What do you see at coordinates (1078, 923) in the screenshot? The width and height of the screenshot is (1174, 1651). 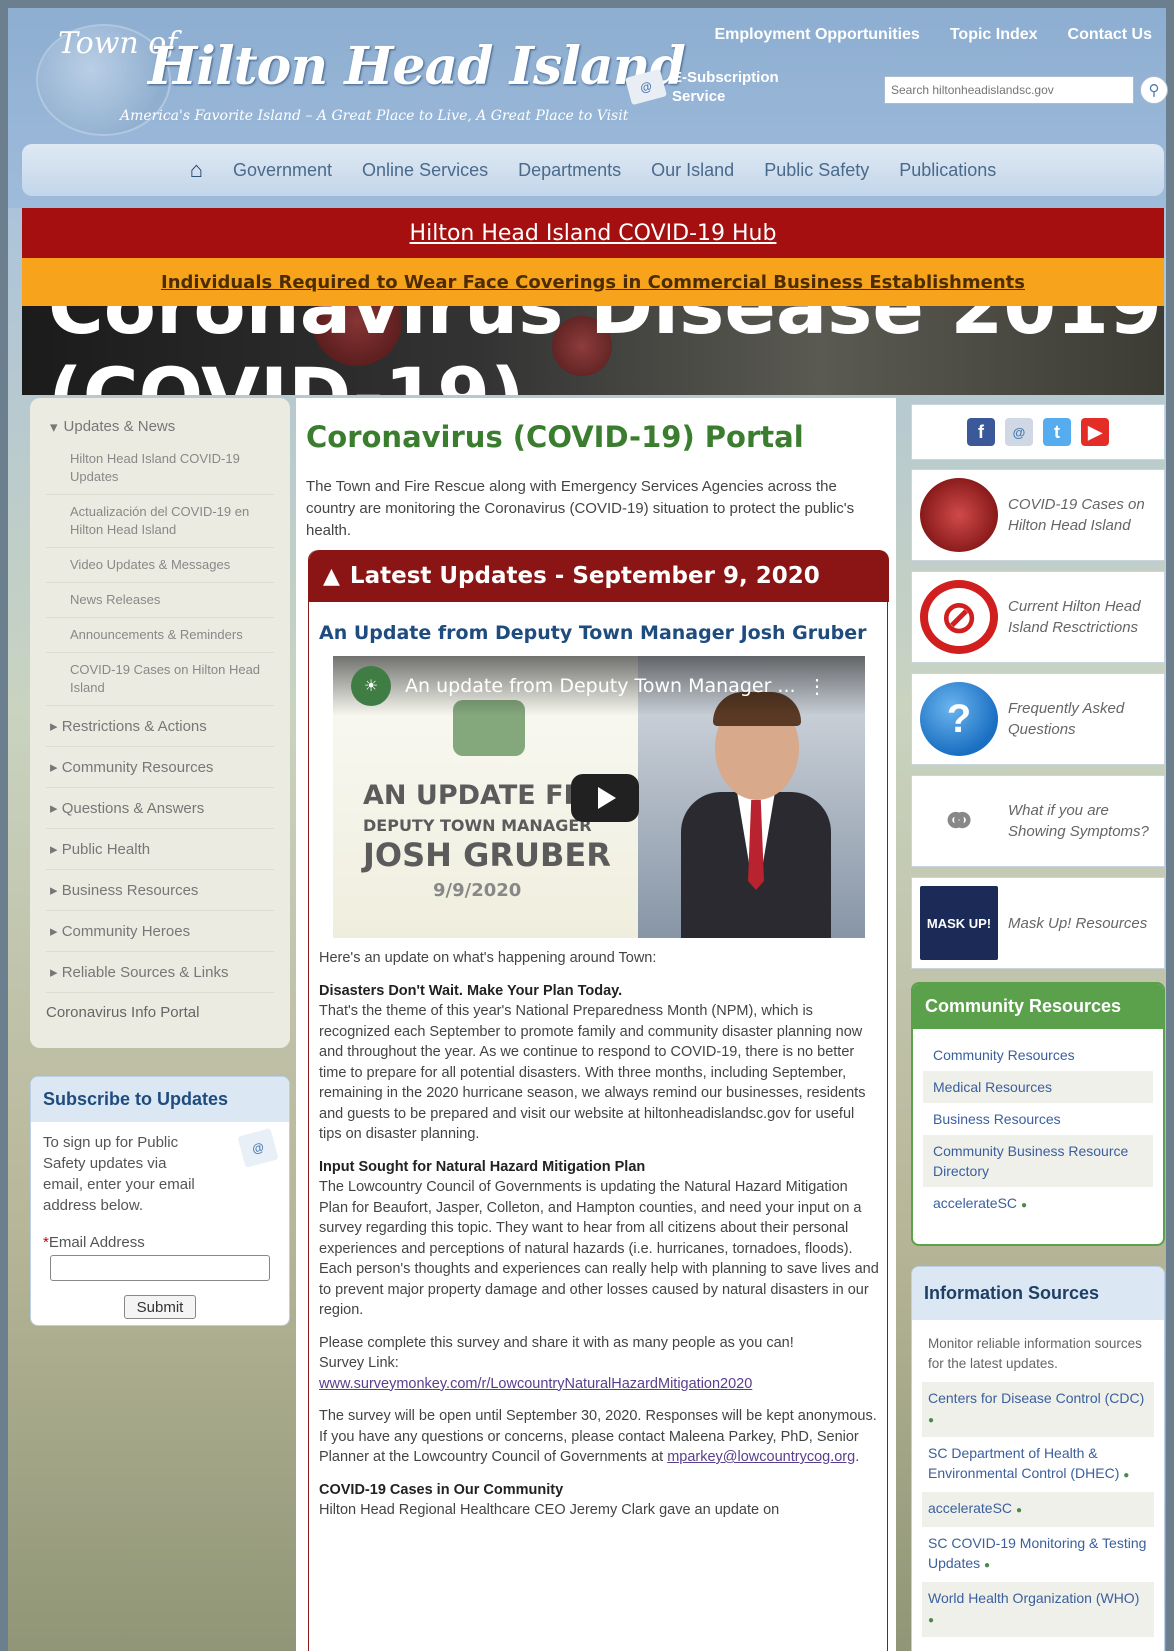 I see `tile-mask-up-label: Mask Up! Resources` at bounding box center [1078, 923].